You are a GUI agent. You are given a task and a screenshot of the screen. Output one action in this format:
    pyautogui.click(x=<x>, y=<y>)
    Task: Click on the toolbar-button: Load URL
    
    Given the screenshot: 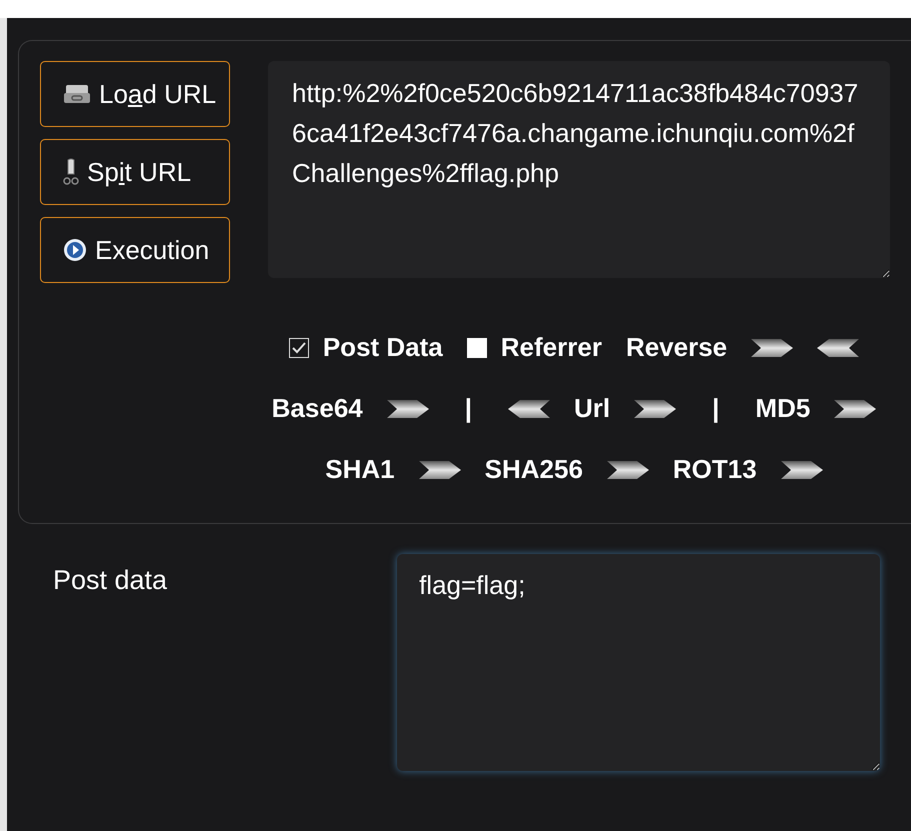 What is the action you would take?
    pyautogui.click(x=135, y=94)
    